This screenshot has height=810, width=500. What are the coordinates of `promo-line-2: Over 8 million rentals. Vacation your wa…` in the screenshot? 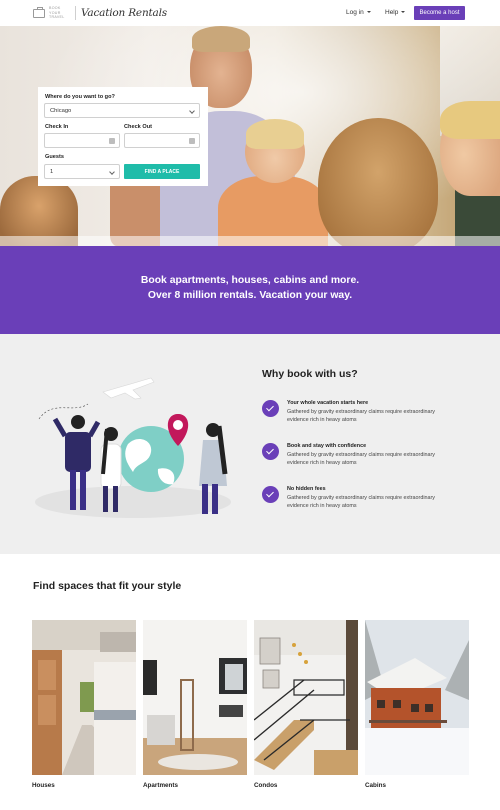 It's located at (250, 295).